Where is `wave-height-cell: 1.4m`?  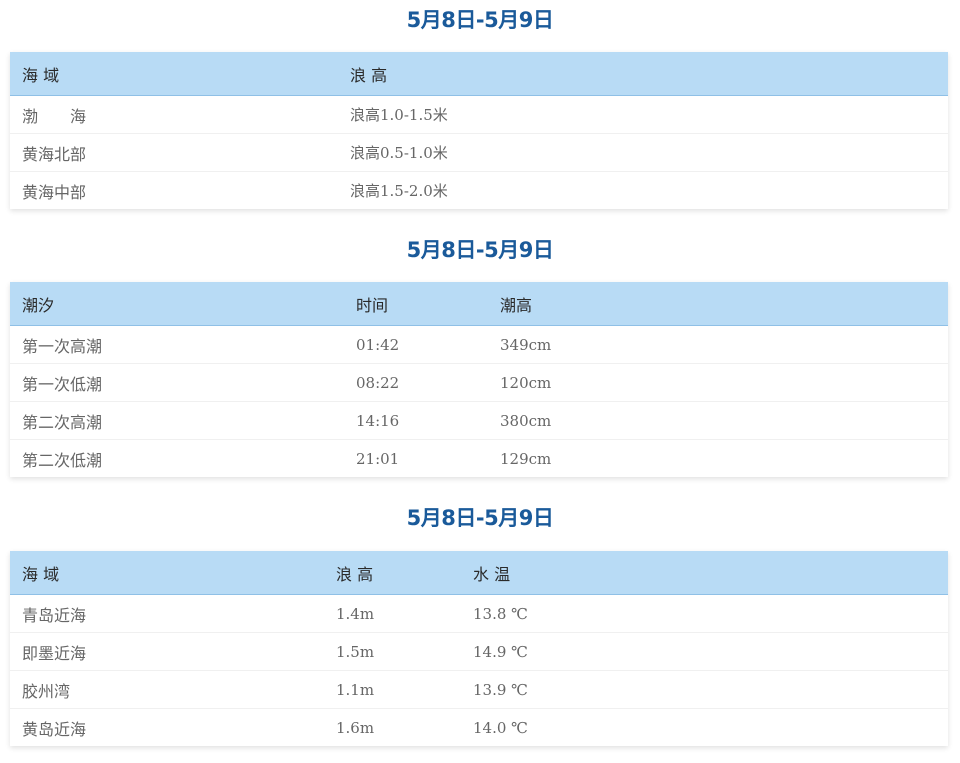 wave-height-cell: 1.4m is located at coordinates (355, 613).